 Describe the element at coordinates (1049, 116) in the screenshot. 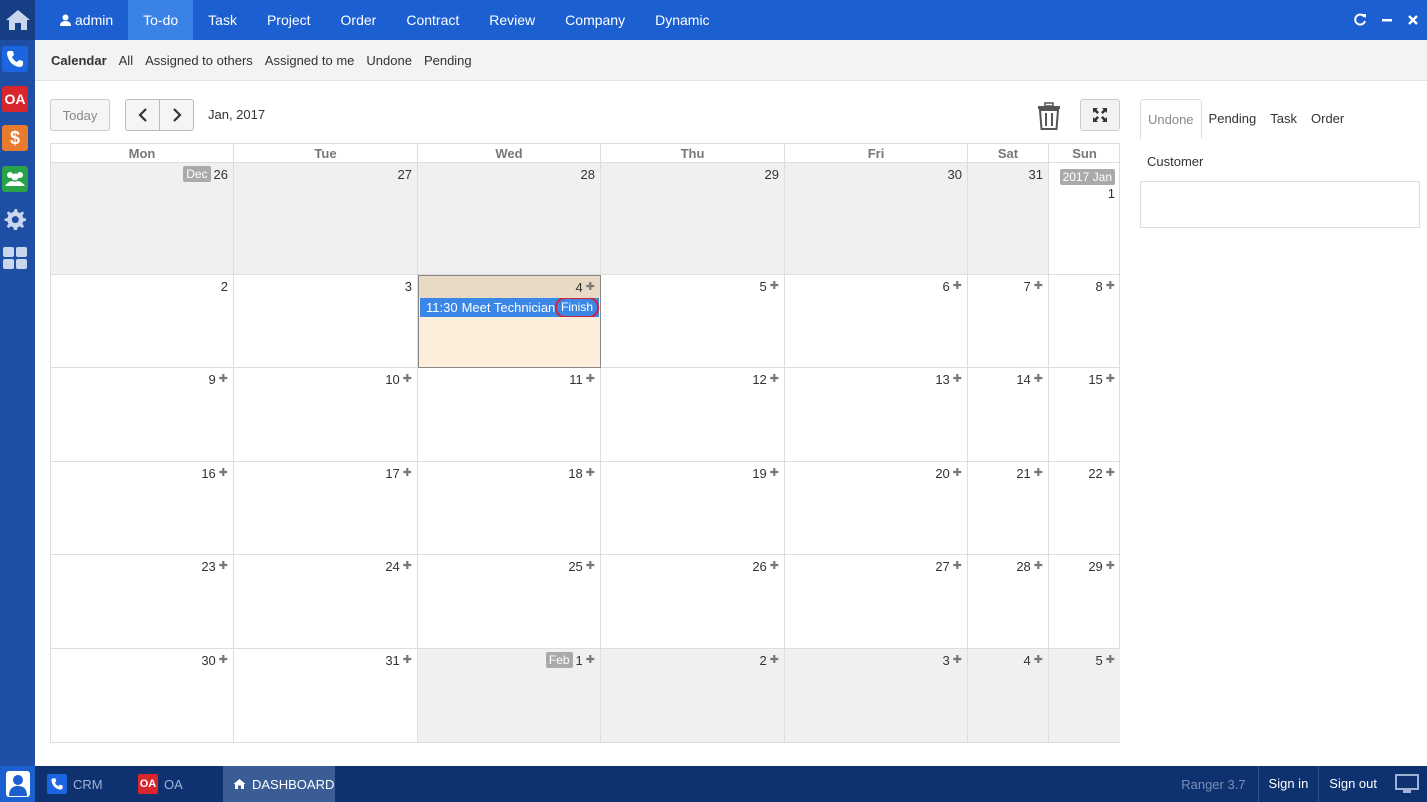

I see `trash-button` at that location.